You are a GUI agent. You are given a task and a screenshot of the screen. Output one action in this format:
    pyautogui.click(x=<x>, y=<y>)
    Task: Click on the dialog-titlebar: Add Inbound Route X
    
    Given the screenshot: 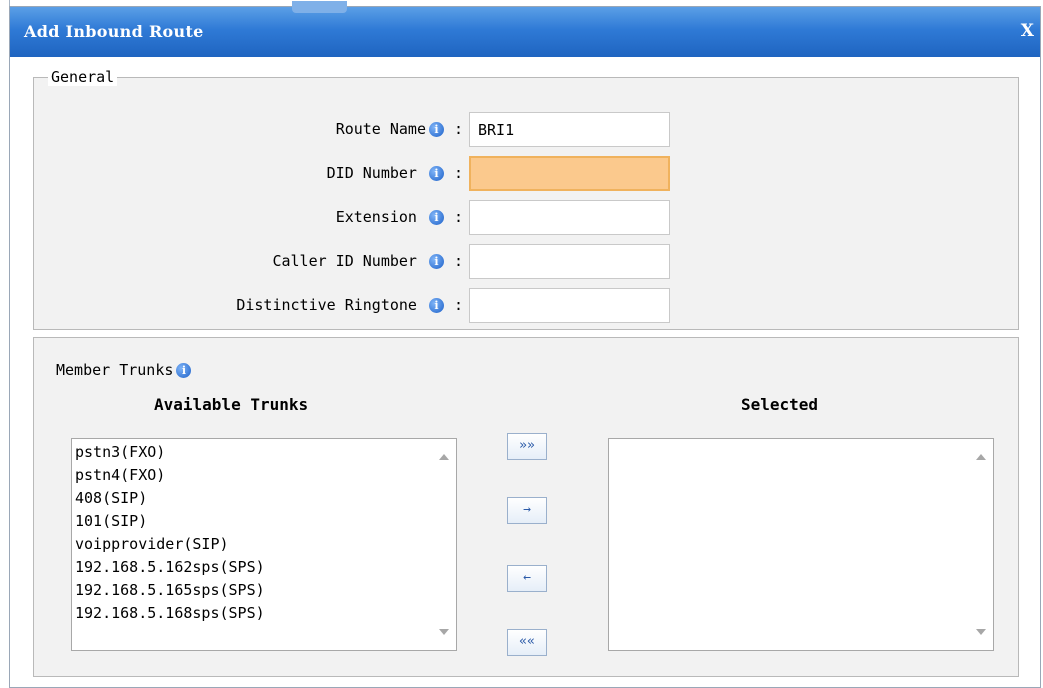 What is the action you would take?
    pyautogui.click(x=525, y=29)
    